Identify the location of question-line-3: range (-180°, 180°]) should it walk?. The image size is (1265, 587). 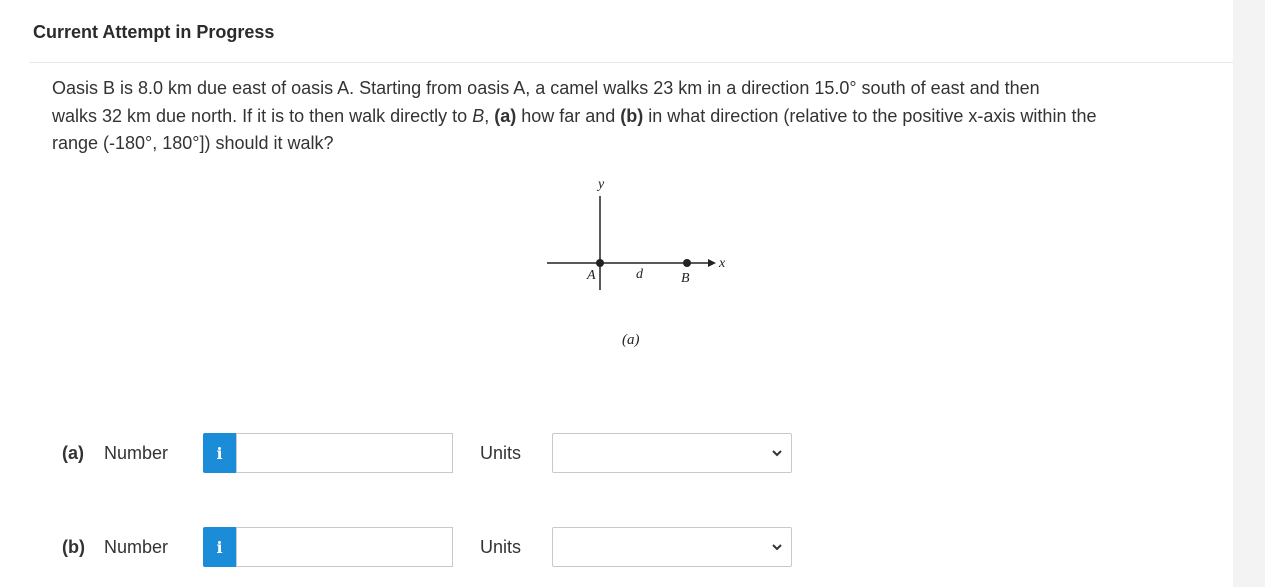
(193, 143).